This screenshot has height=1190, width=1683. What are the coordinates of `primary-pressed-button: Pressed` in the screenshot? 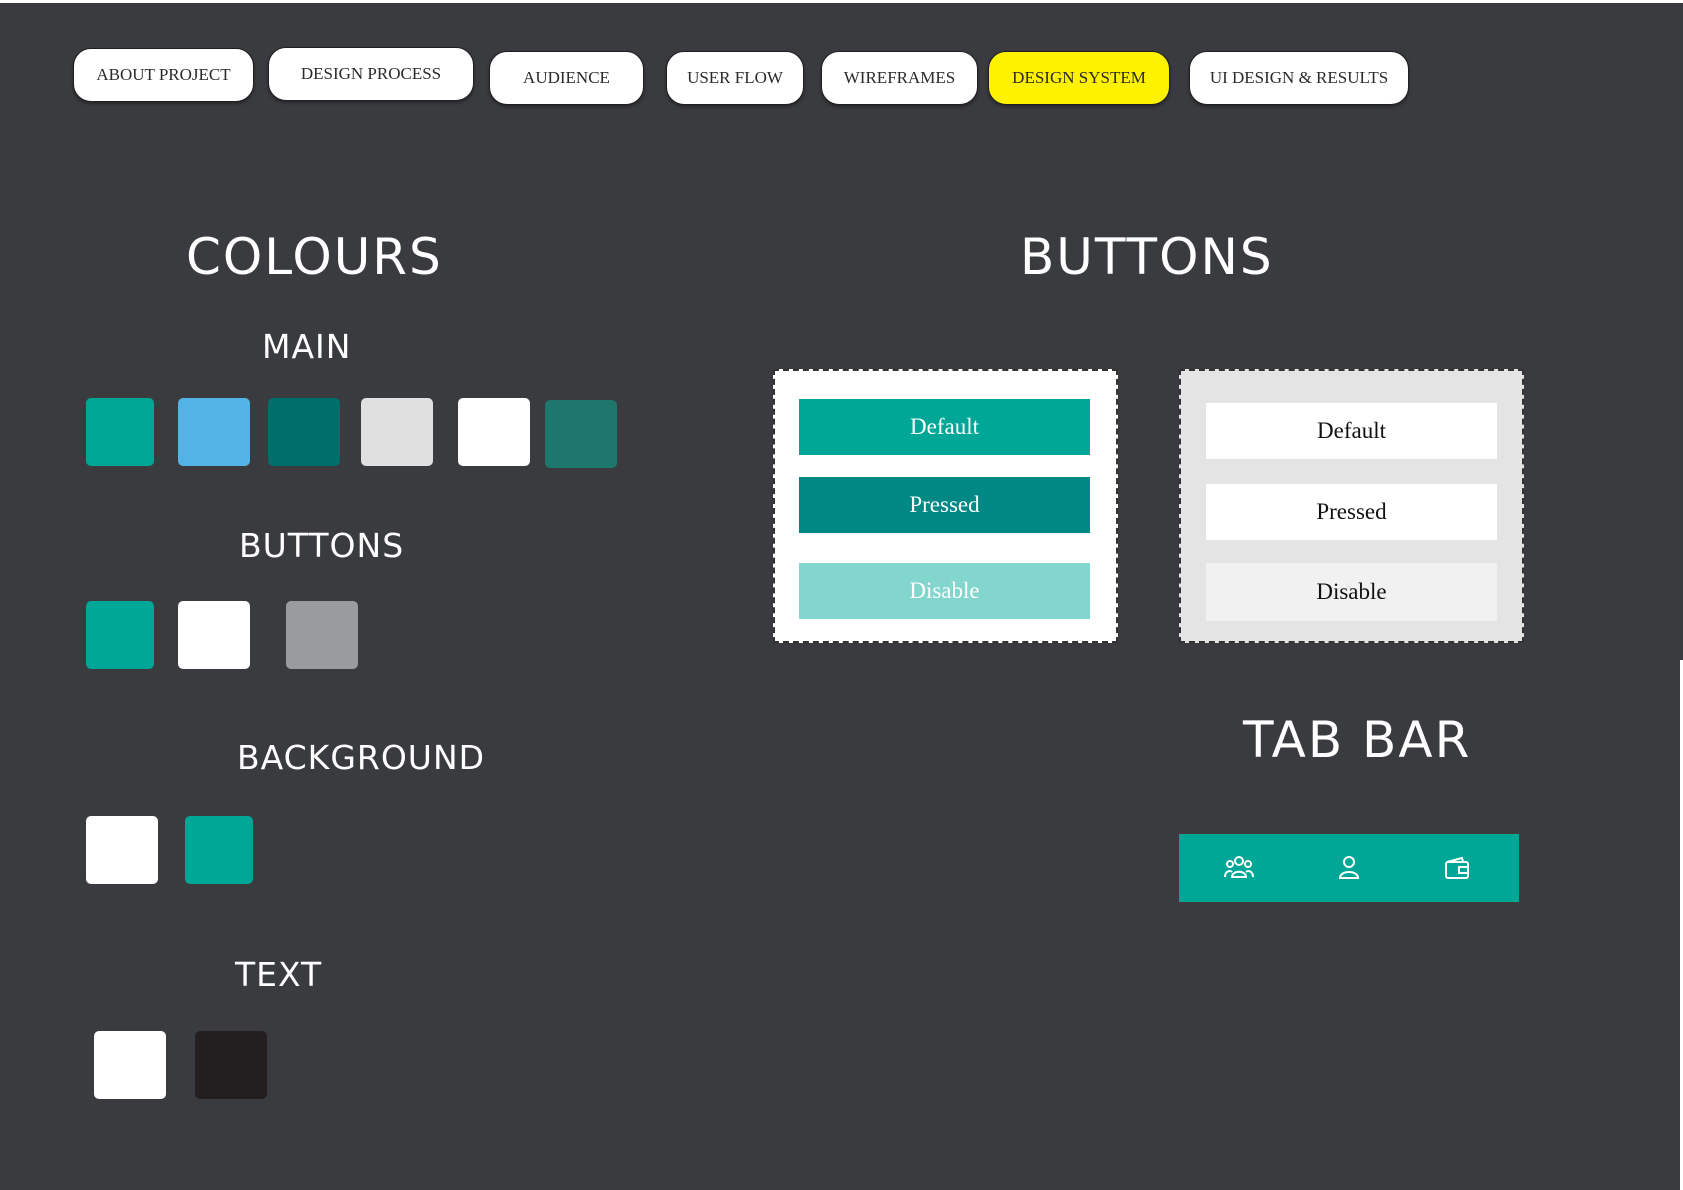 It's located at (944, 505).